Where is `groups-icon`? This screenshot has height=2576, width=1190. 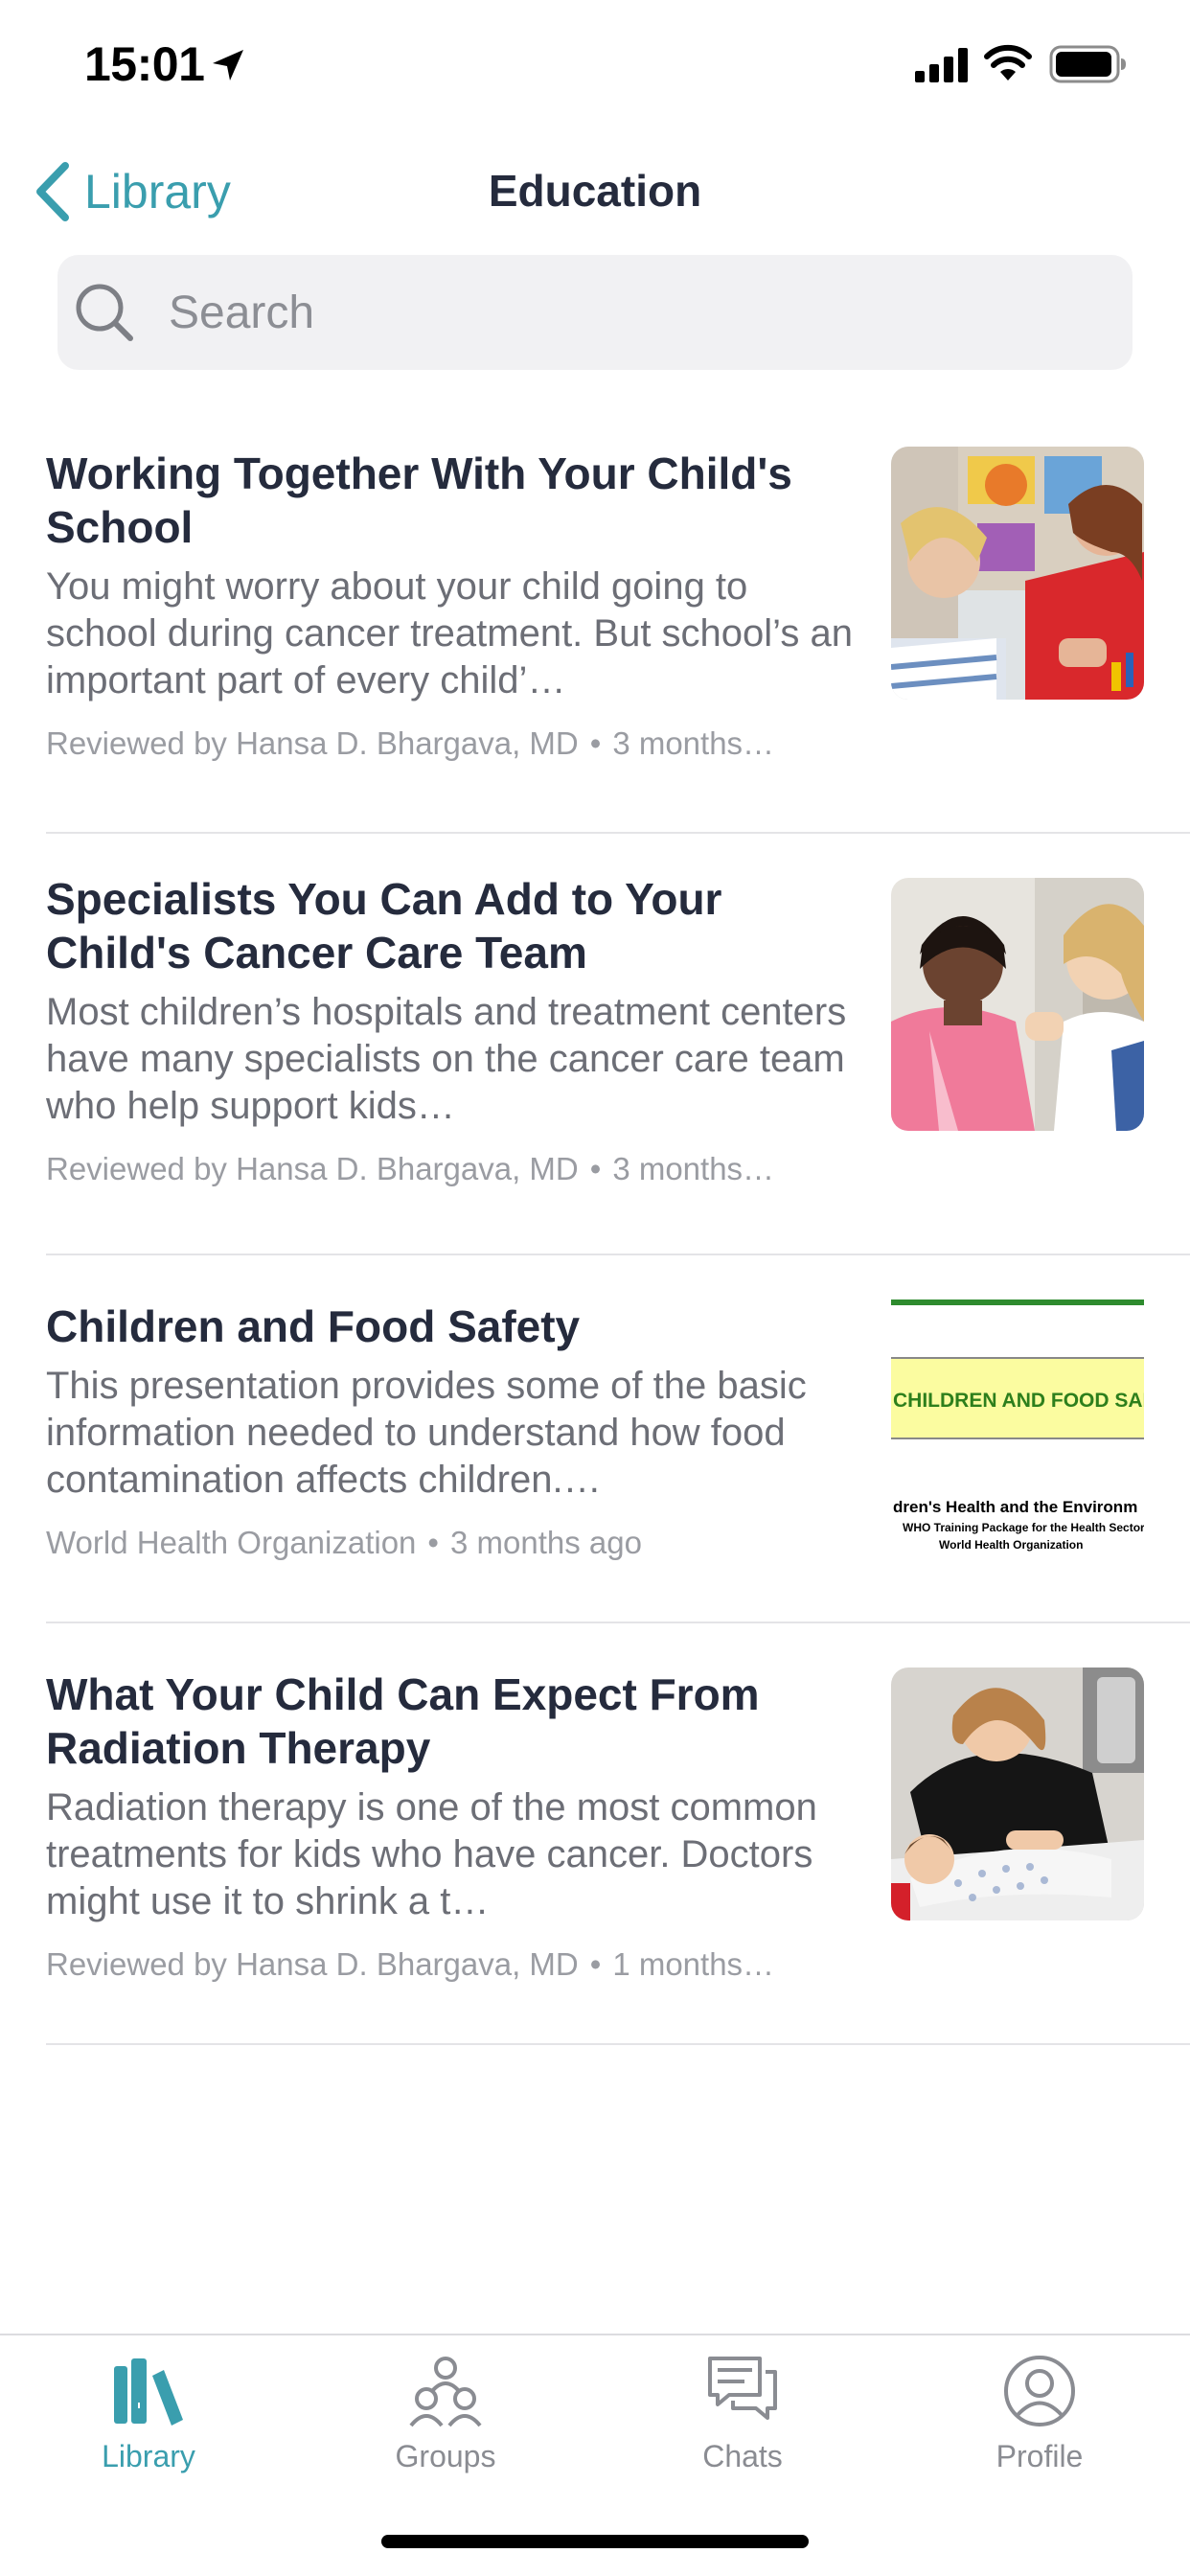 groups-icon is located at coordinates (445, 2392).